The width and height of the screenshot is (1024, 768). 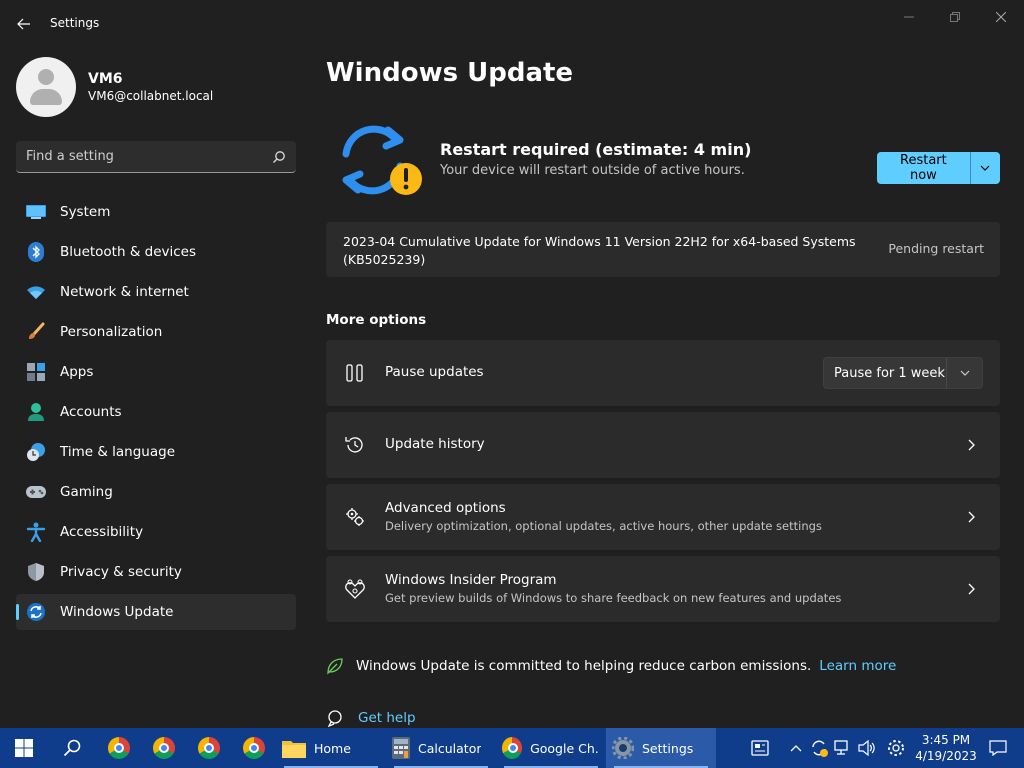 I want to click on start-button, so click(x=24, y=748).